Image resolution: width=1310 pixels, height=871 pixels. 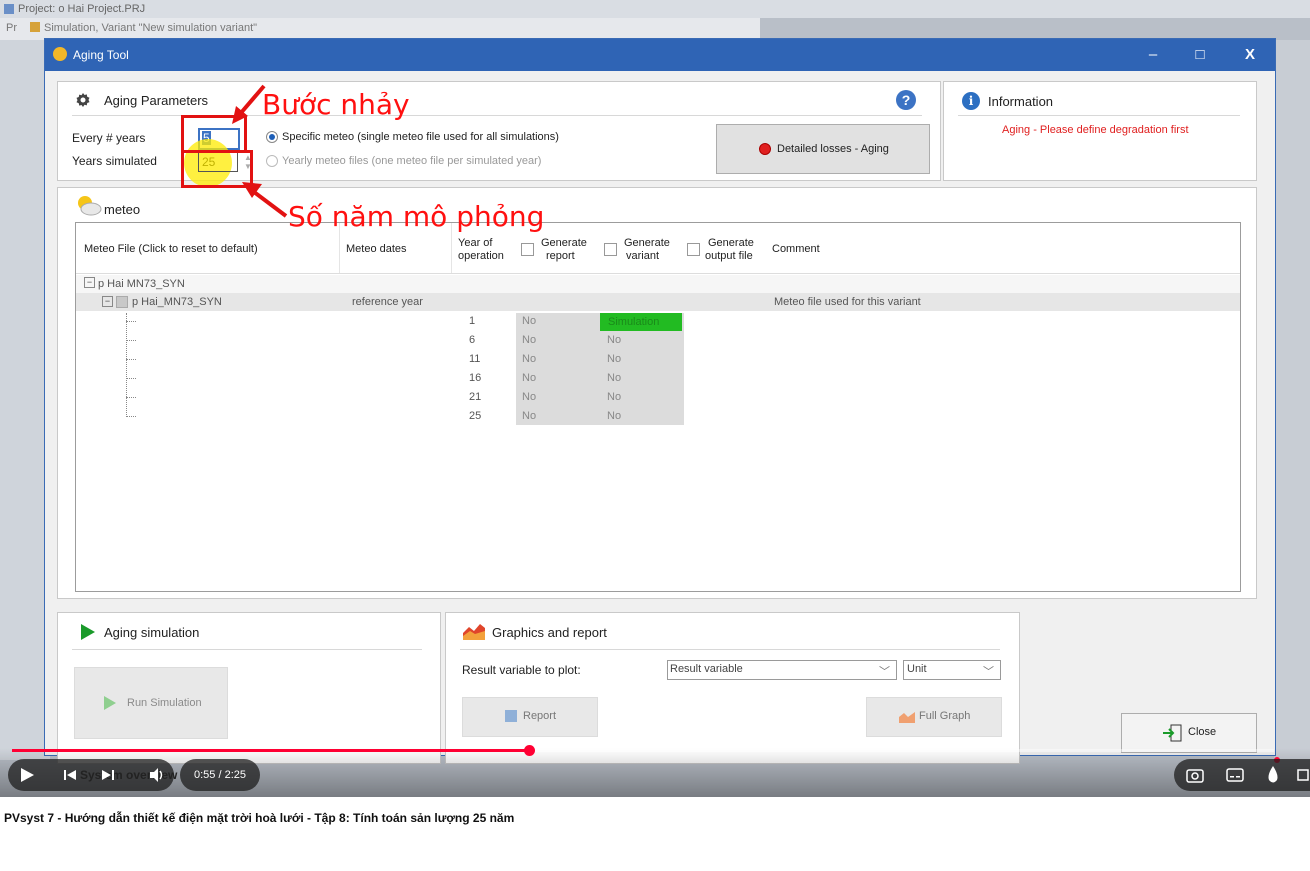 I want to click on header-meteo-dates: Meteo dates, so click(x=376, y=249).